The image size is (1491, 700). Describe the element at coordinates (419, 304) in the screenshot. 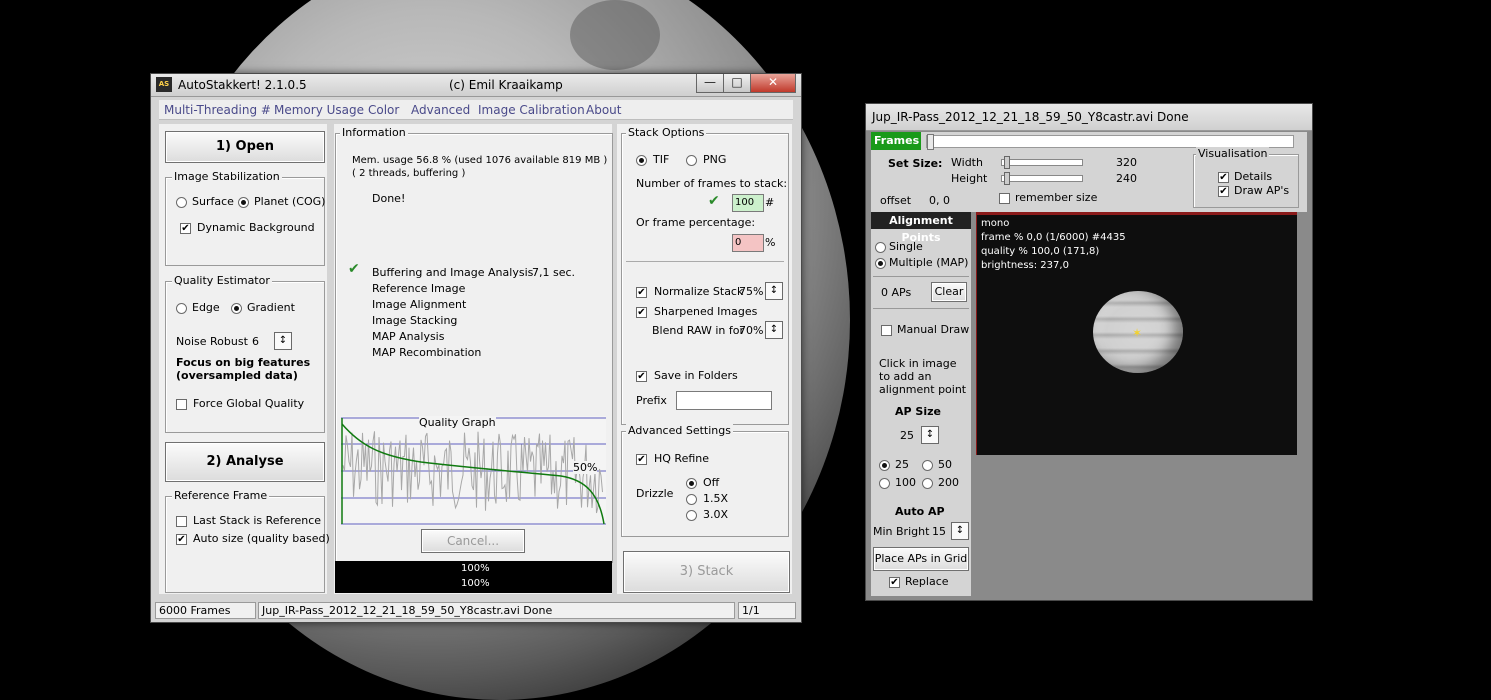

I see `step-image-alignment: Image Alignment` at that location.